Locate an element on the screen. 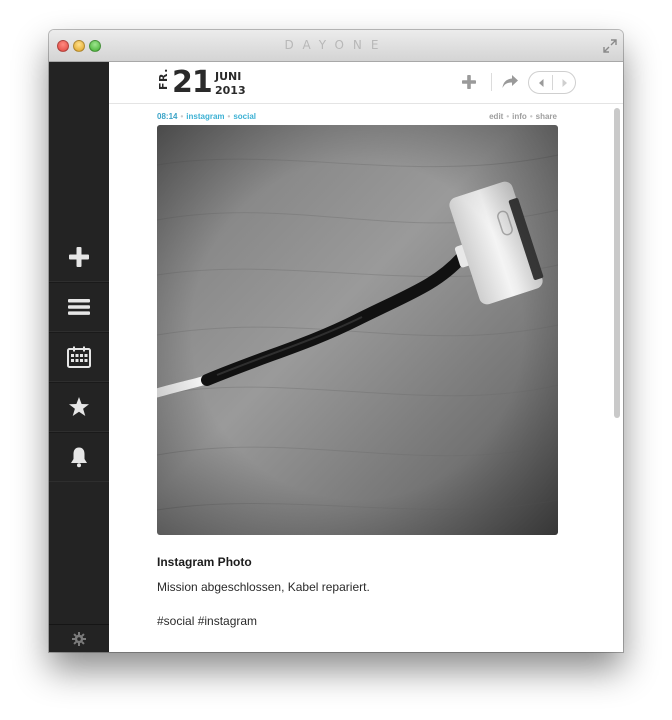 The image size is (672, 720). info-link: info is located at coordinates (519, 116).